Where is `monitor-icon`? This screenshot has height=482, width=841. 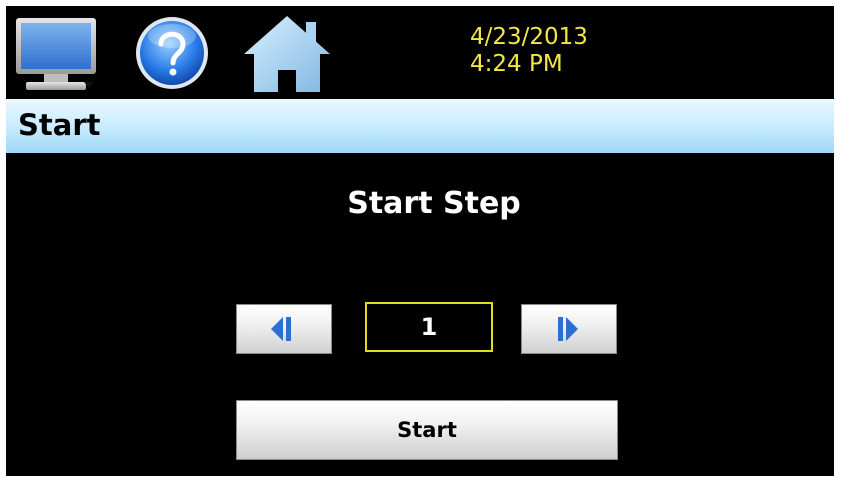 monitor-icon is located at coordinates (56, 54).